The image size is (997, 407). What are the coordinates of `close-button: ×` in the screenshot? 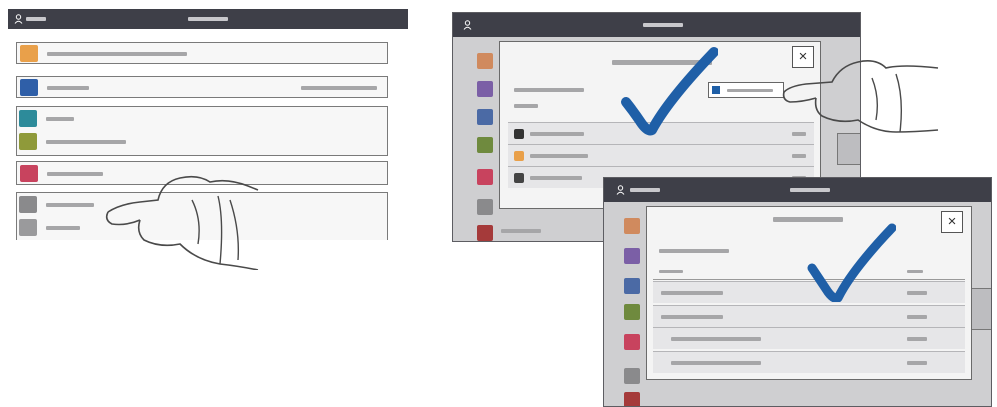 It's located at (952, 222).